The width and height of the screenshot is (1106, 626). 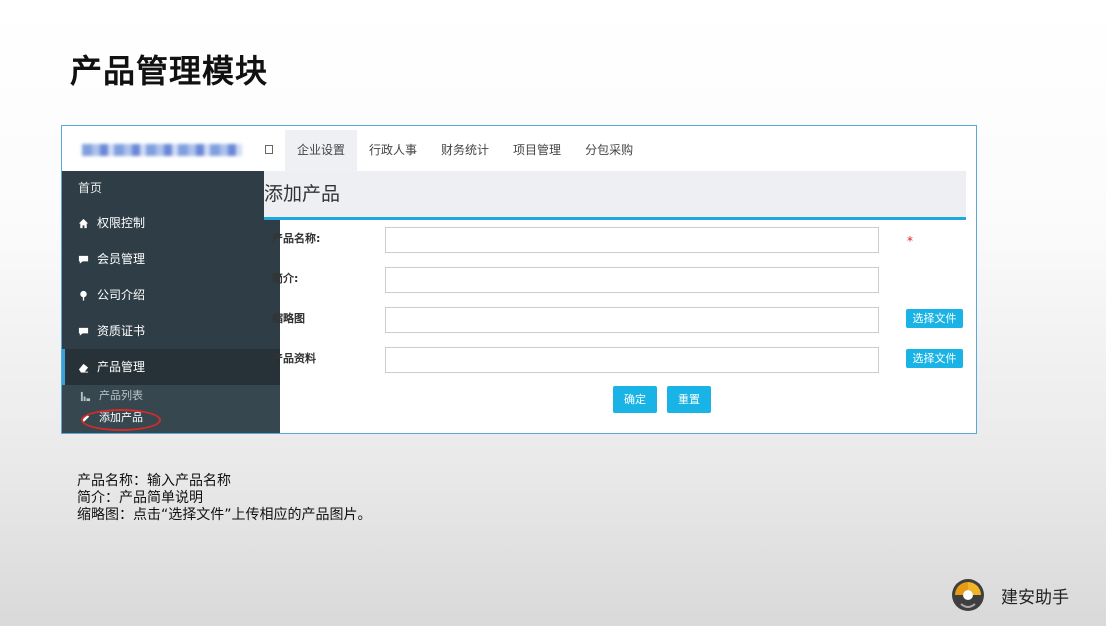 What do you see at coordinates (83, 295) in the screenshot?
I see `pin-icon` at bounding box center [83, 295].